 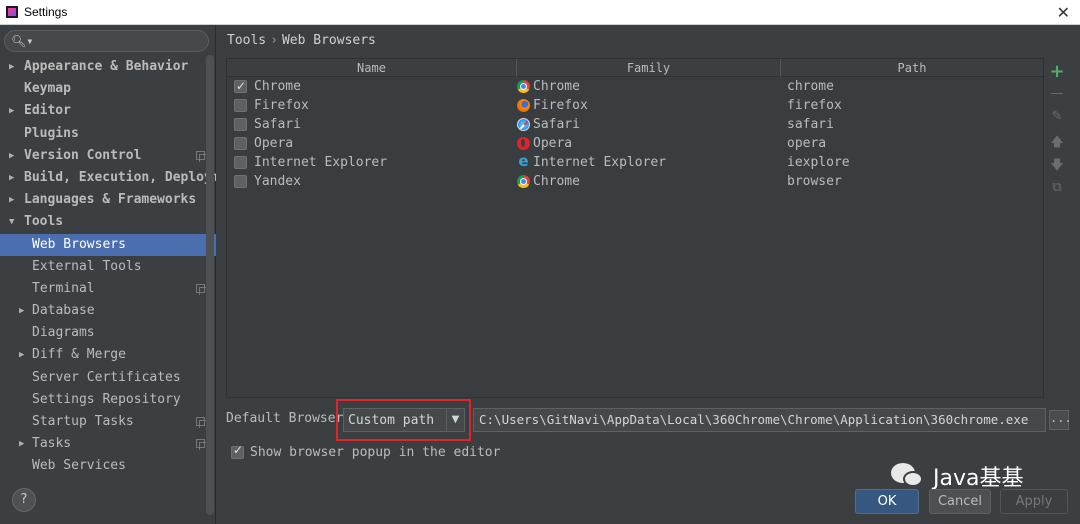 What do you see at coordinates (649, 143) in the screenshot?
I see `browser-family-cell: Opera` at bounding box center [649, 143].